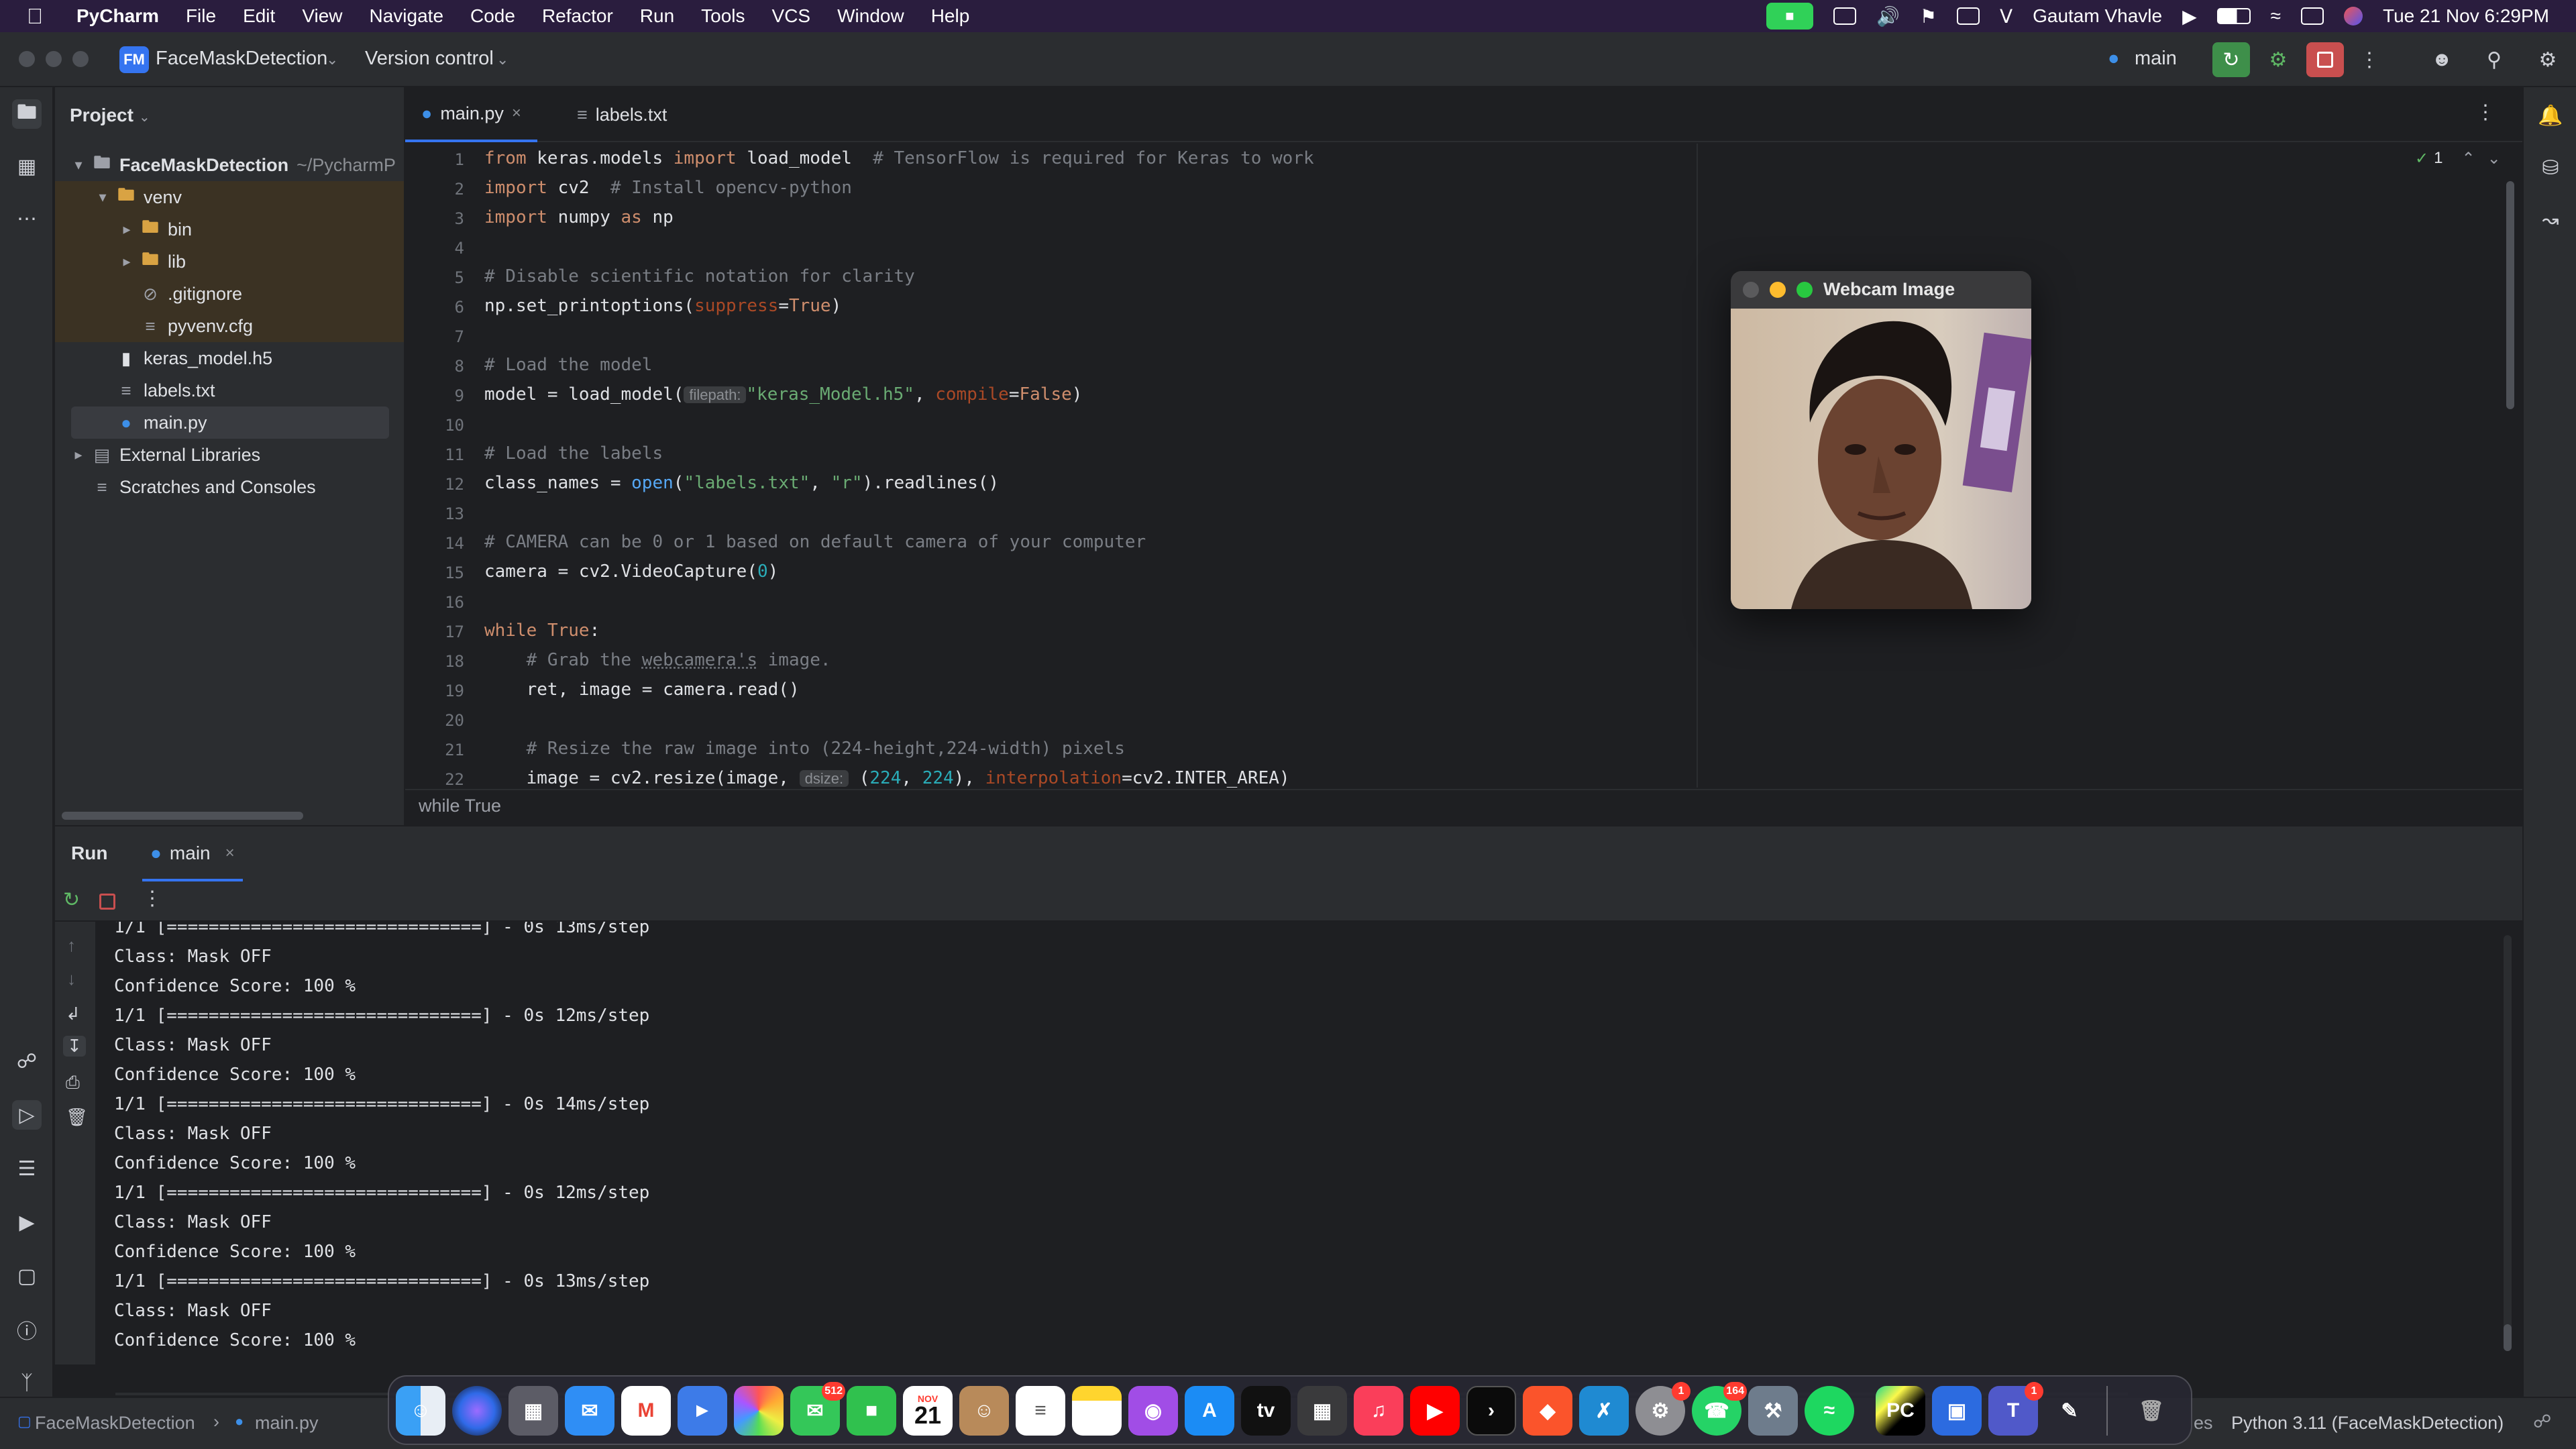 This screenshot has height=1449, width=2576. Describe the element at coordinates (1662, 1409) in the screenshot. I see `dock-settings-icon: ⚙ 1` at that location.